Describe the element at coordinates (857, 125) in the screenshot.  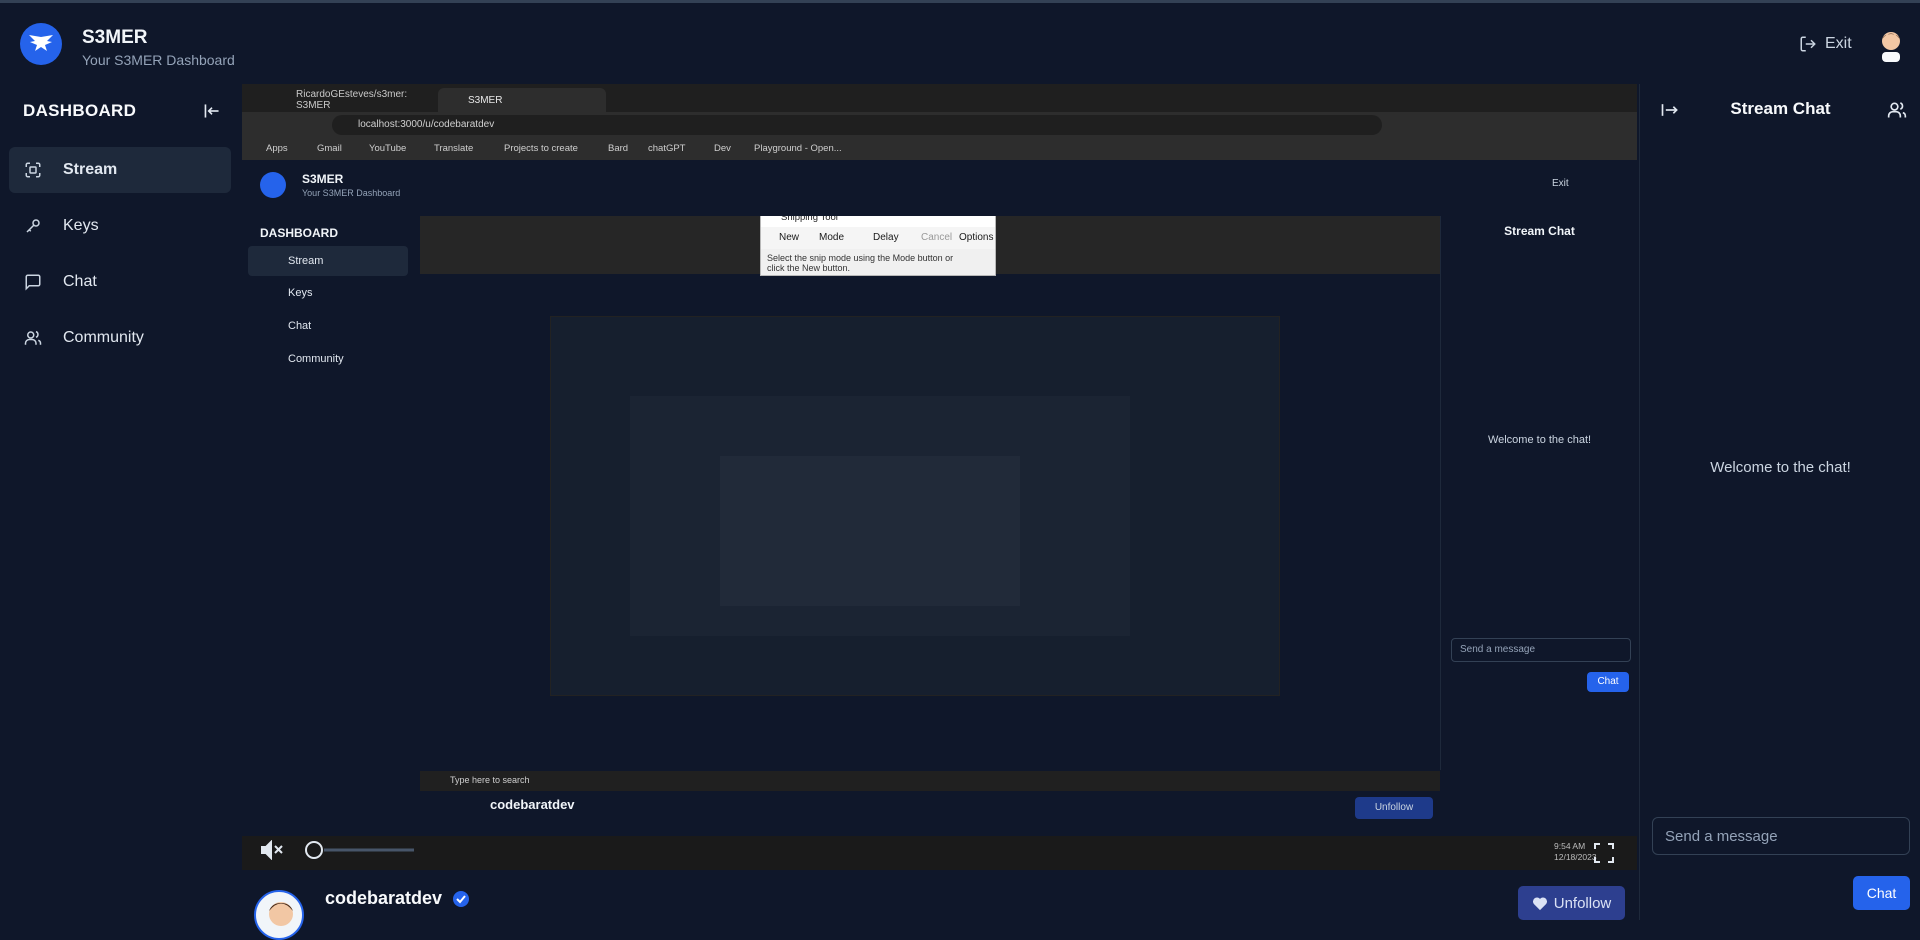
I see `address-bar: localhost:3000/u/codebaratdev` at that location.